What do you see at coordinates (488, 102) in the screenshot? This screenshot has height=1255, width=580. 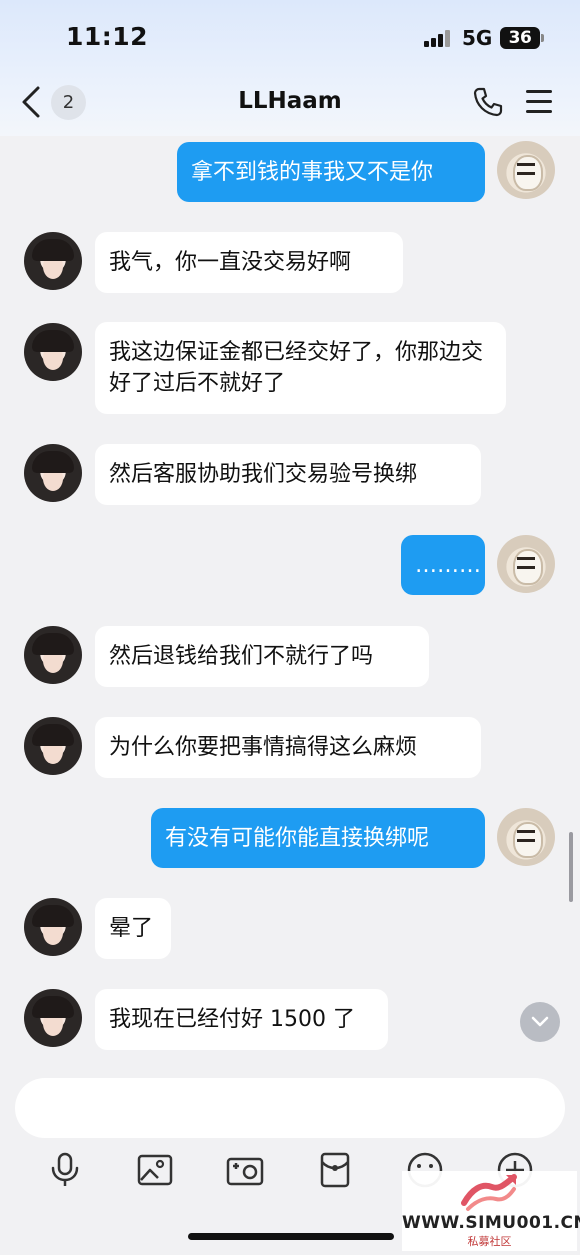 I see `phone-icon` at bounding box center [488, 102].